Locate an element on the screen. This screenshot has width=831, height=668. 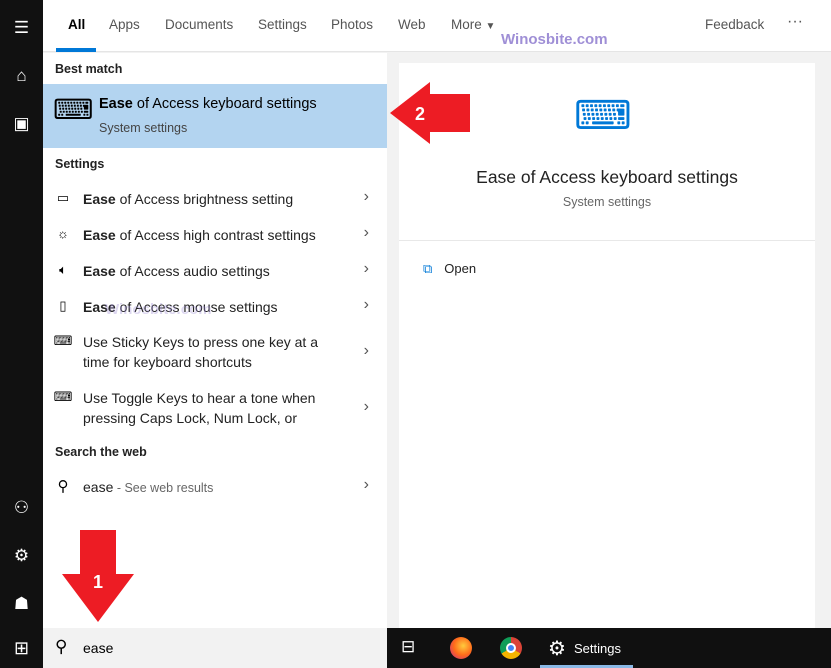
task-view-icon: ⊟ is located at coordinates (408, 647).